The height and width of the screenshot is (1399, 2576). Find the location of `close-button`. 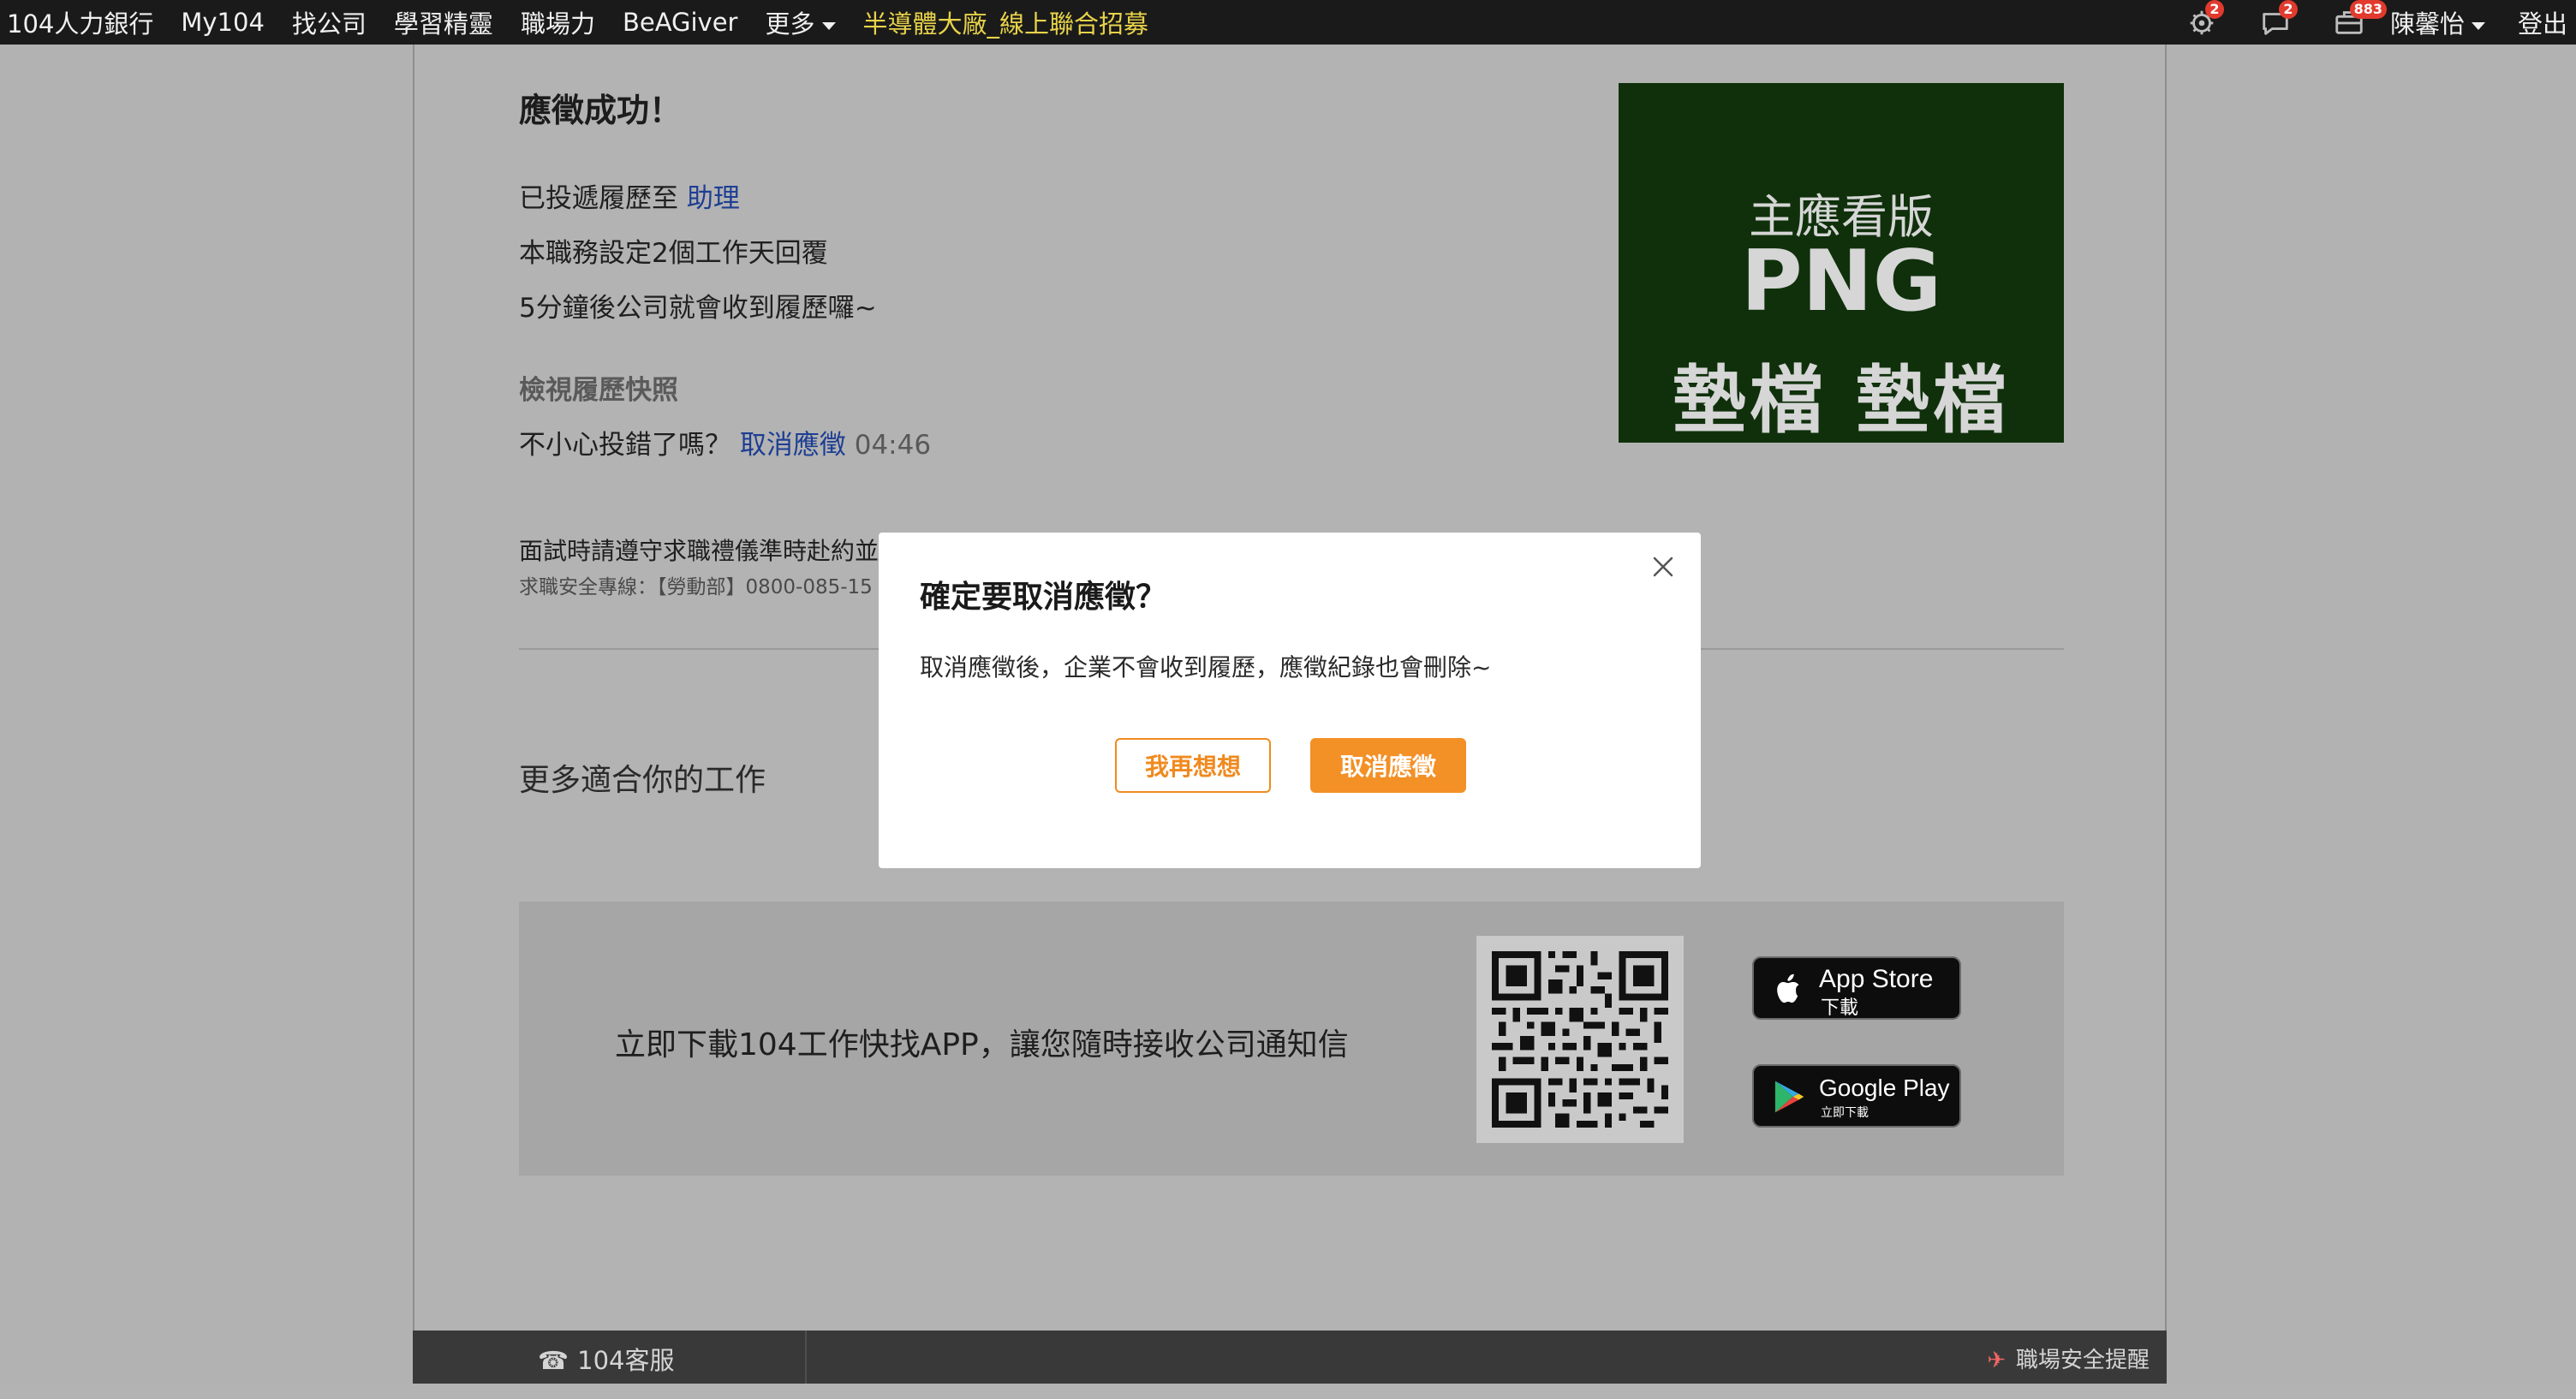

close-button is located at coordinates (1664, 566).